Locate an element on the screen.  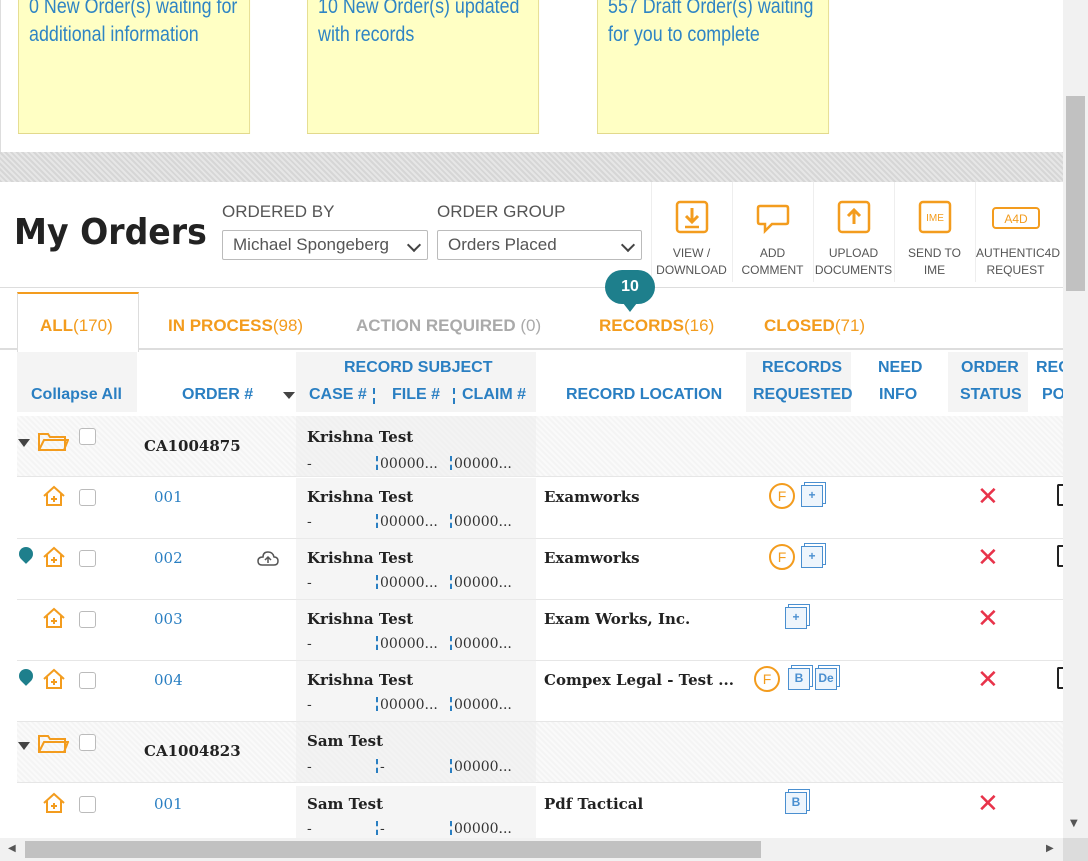
note-line: for you to complete is located at coordinates (684, 34).